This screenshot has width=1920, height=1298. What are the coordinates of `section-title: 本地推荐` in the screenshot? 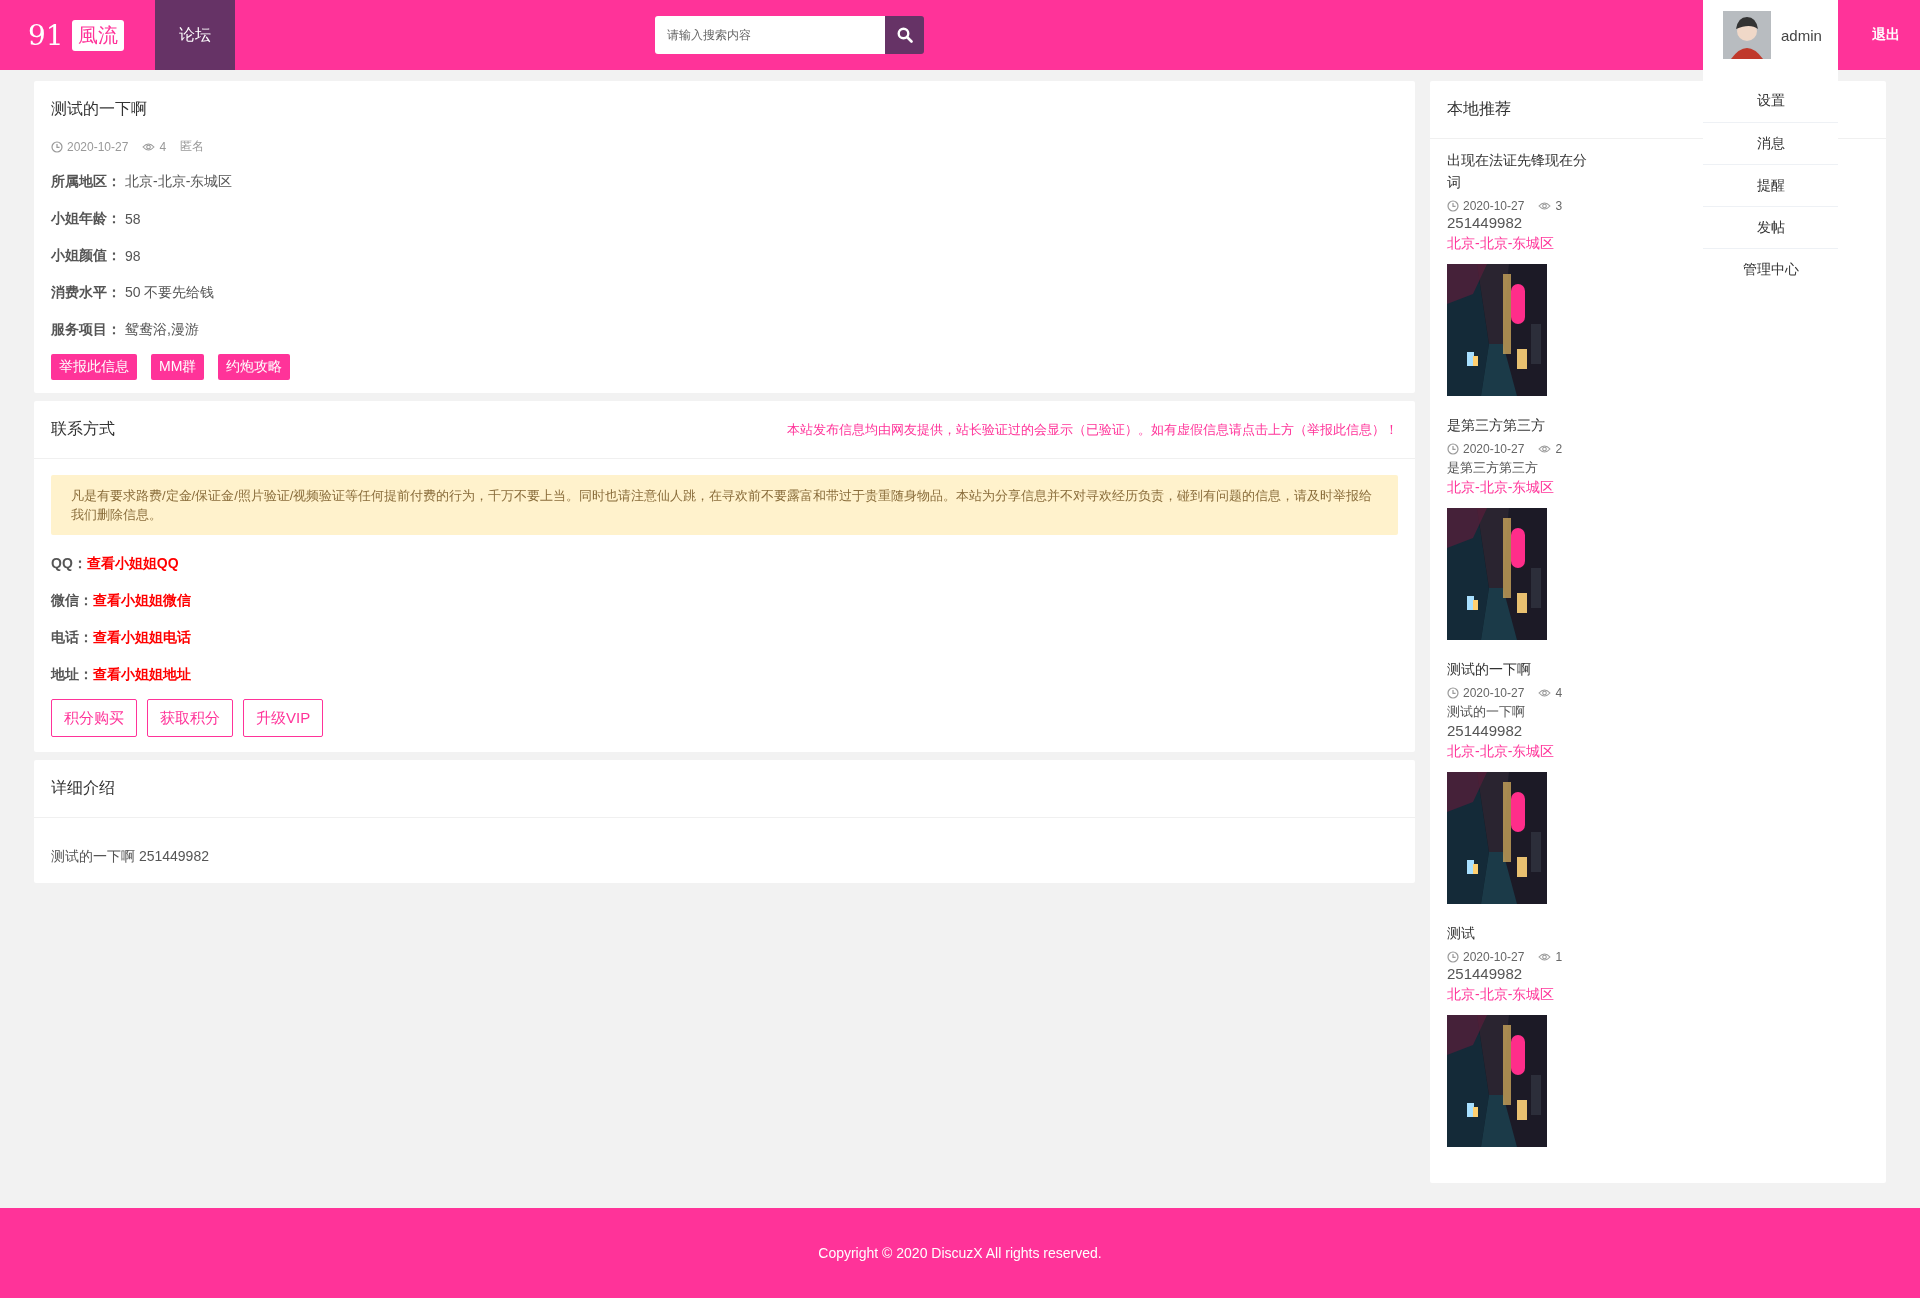 It's located at (1479, 109).